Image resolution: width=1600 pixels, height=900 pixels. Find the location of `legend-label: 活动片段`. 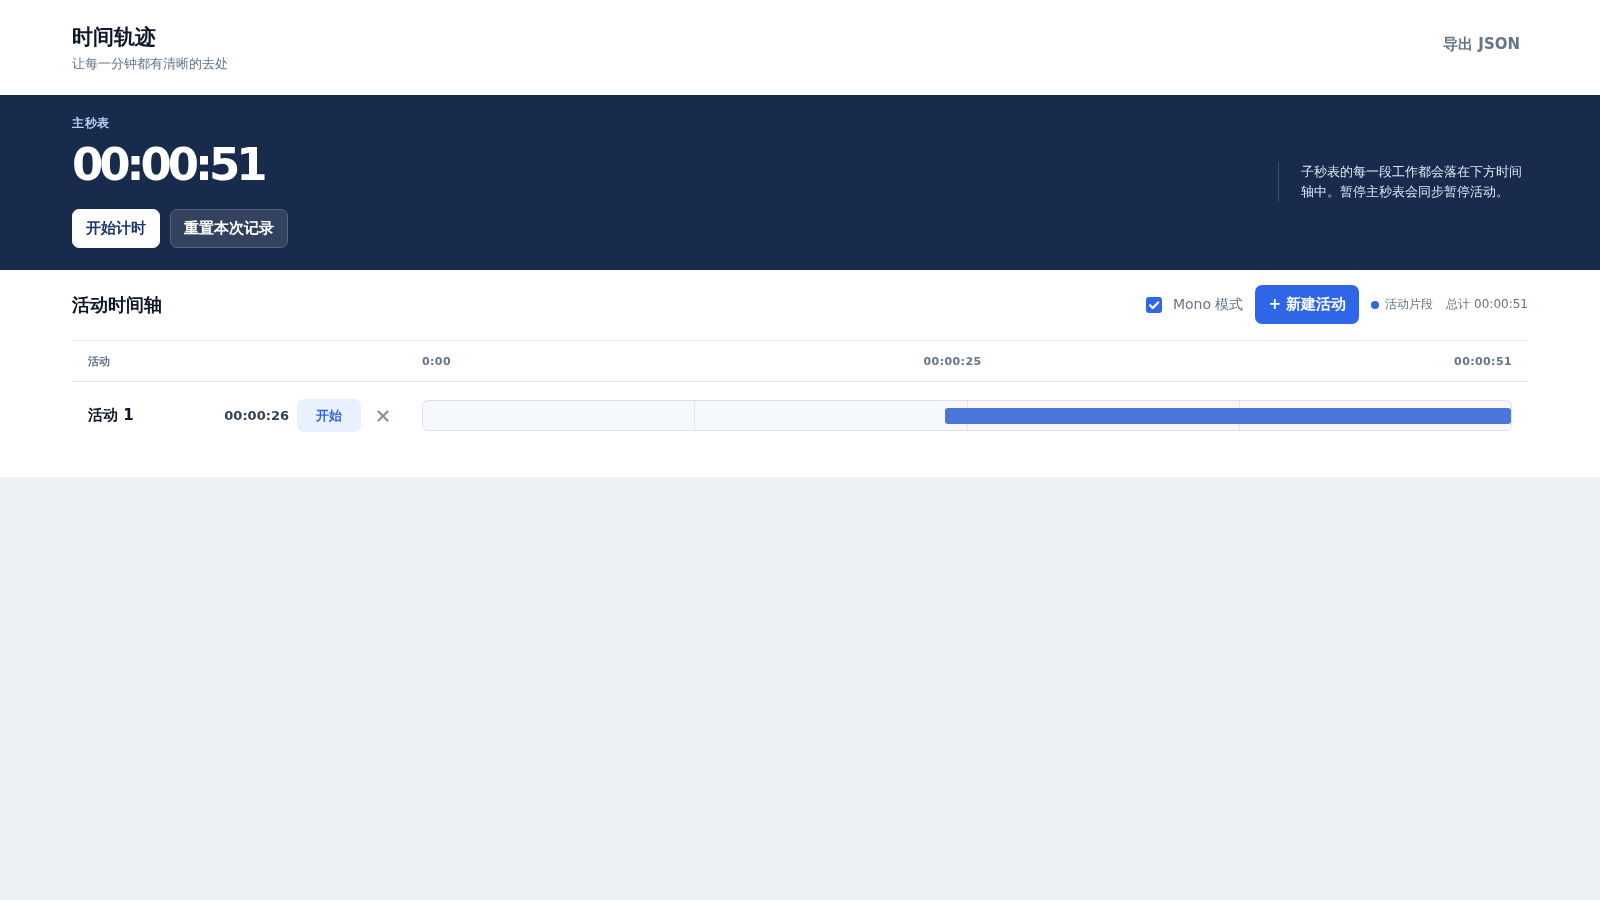

legend-label: 活动片段 is located at coordinates (1409, 304).